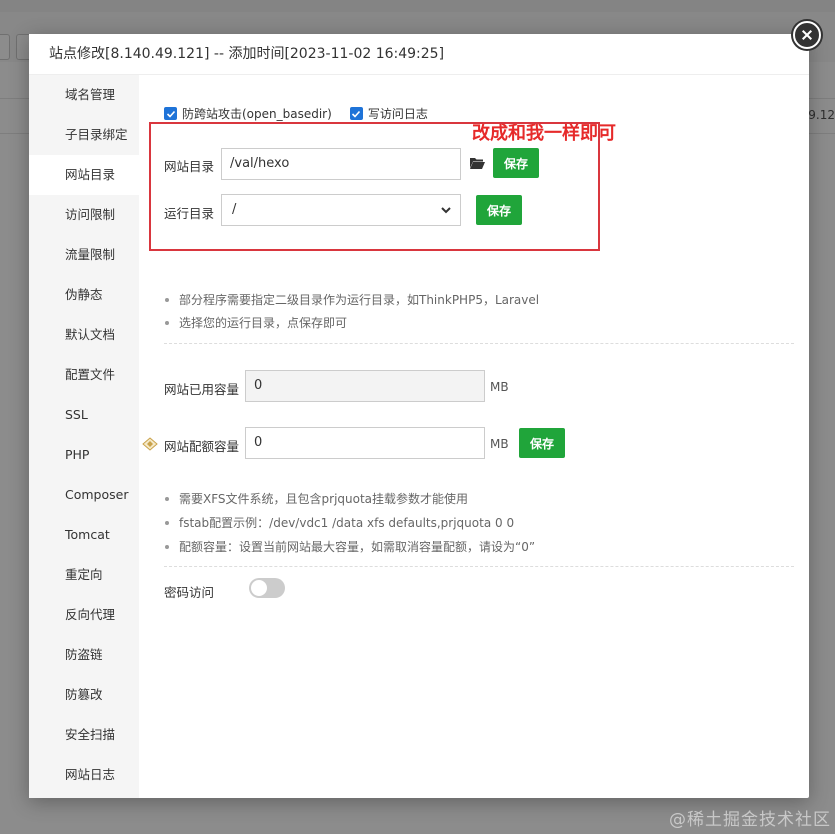 Image resolution: width=835 pixels, height=834 pixels. Describe the element at coordinates (234, 209) in the screenshot. I see `run-dir-selected-value: /` at that location.